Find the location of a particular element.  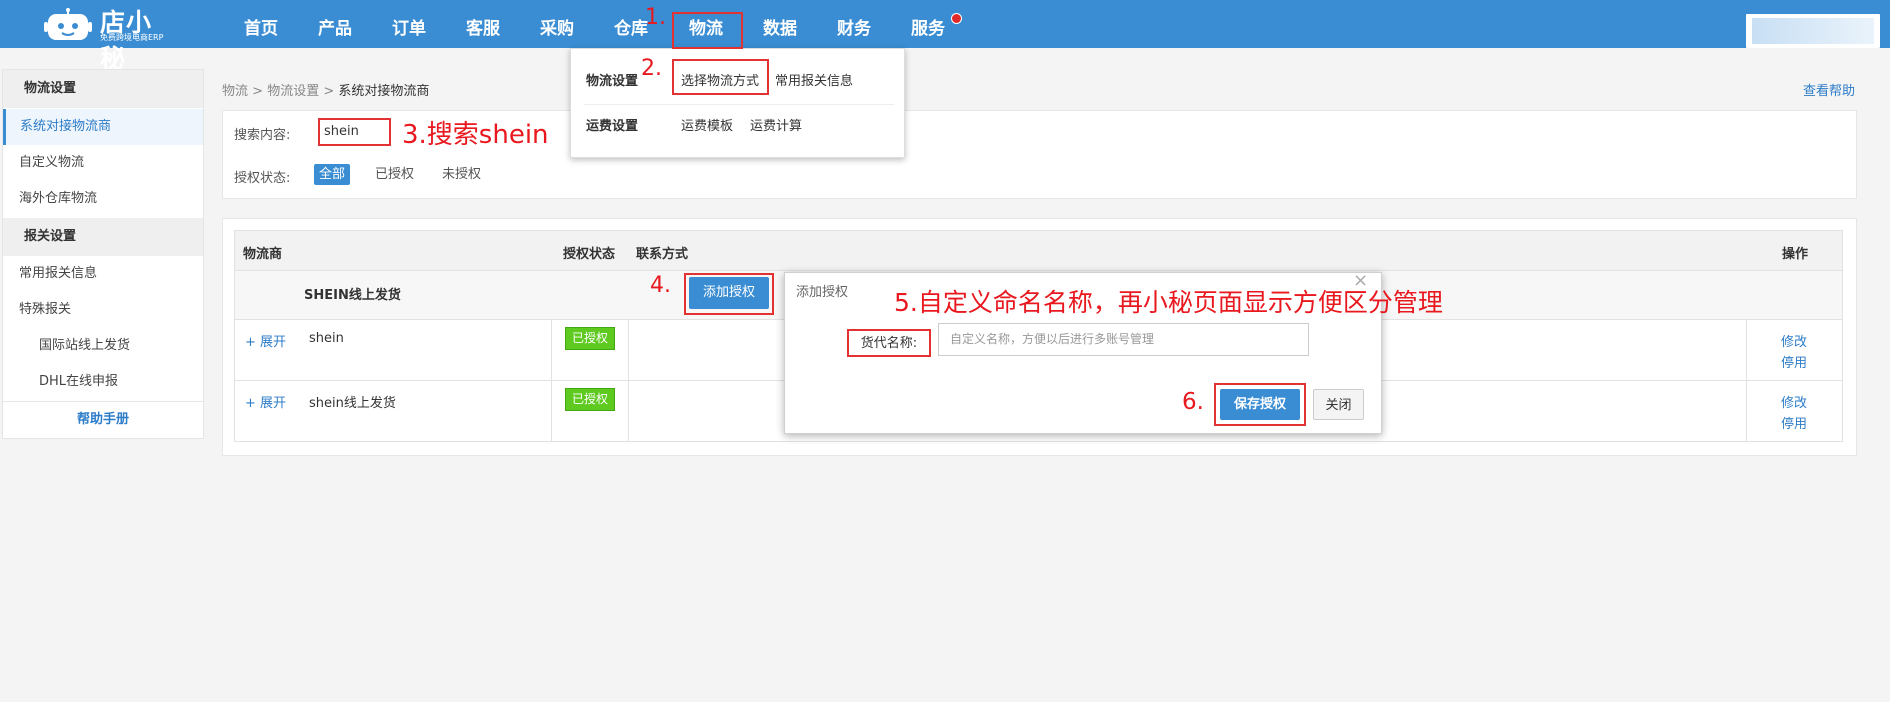

filter-authorized: 已授权 is located at coordinates (394, 174).